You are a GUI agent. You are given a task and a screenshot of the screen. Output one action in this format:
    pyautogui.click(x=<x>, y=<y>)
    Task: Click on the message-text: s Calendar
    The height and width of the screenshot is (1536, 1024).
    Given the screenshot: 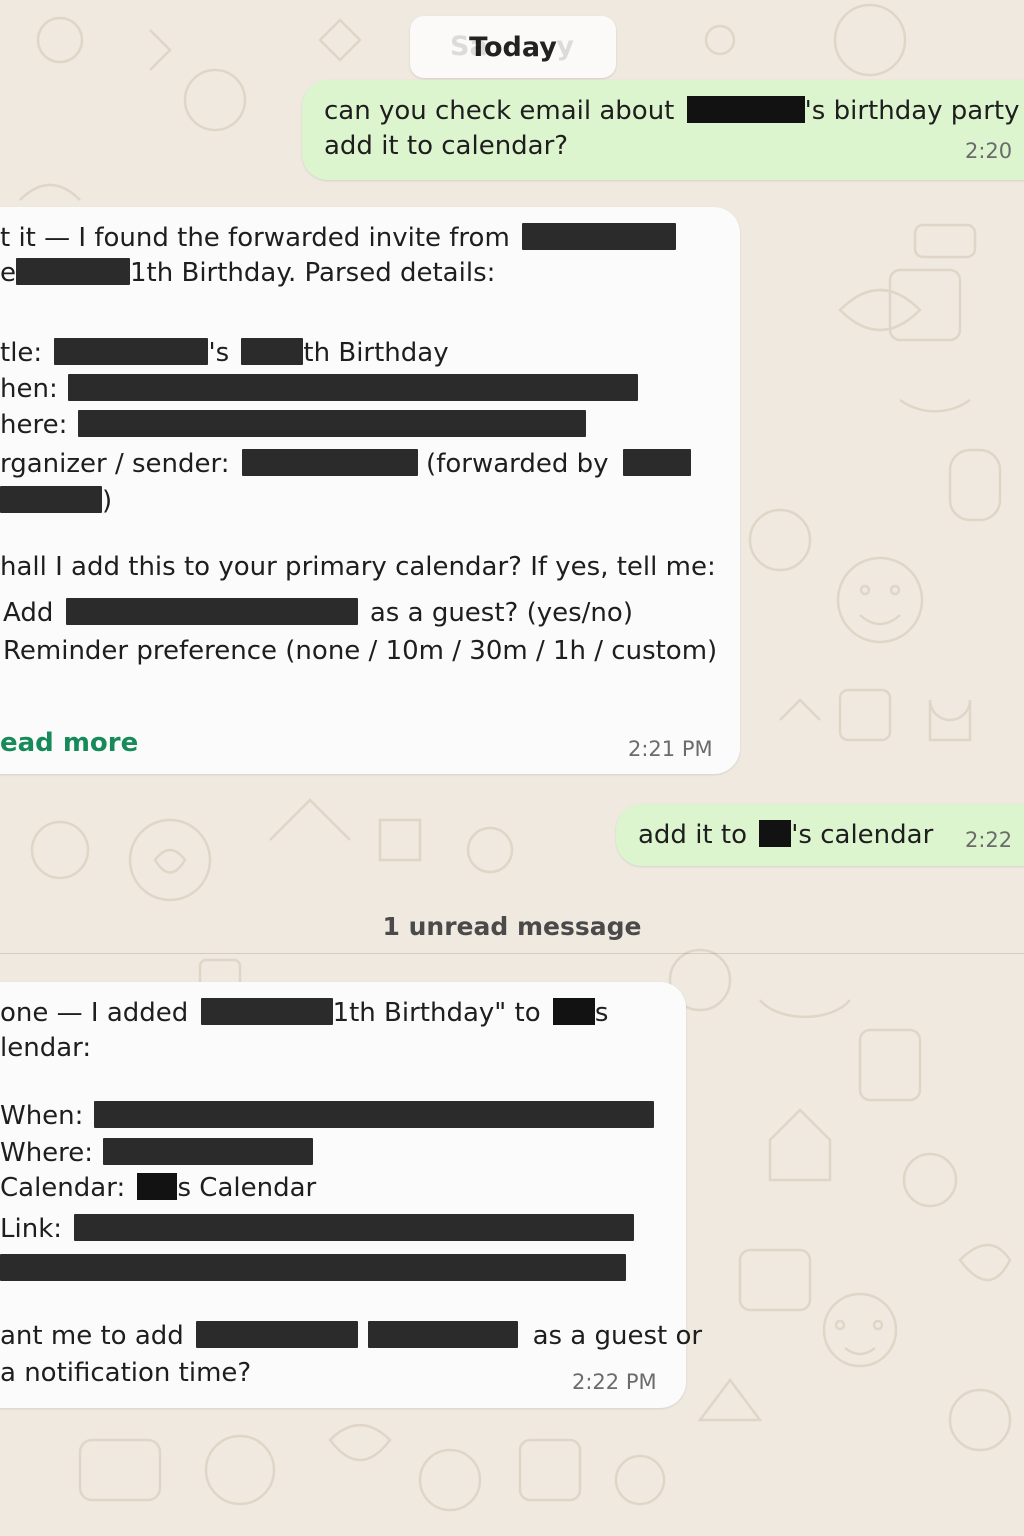 What is the action you would take?
    pyautogui.click(x=247, y=1188)
    